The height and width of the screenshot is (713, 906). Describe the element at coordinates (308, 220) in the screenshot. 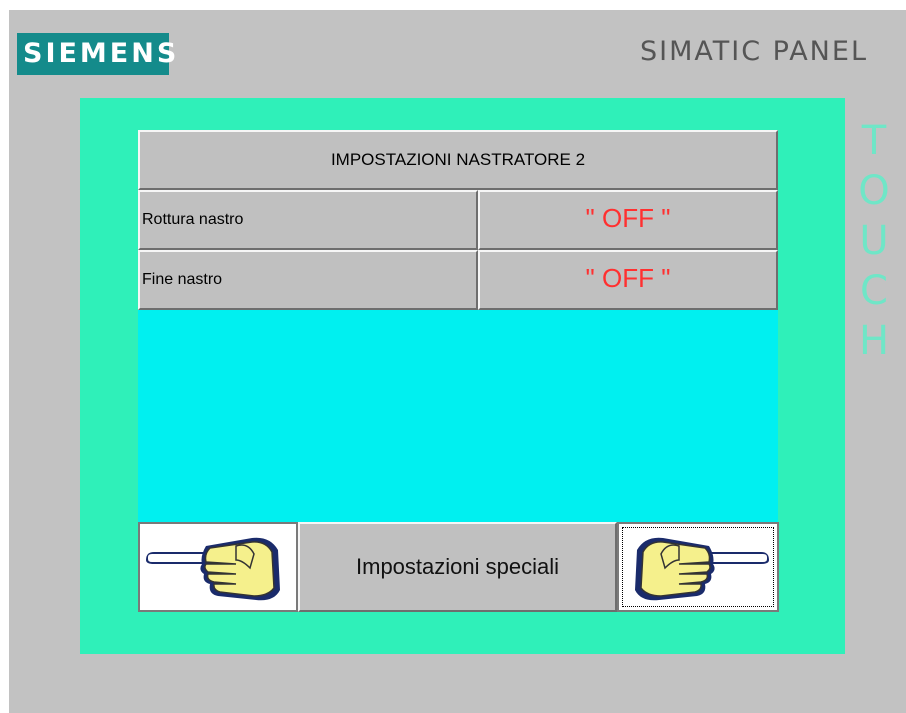

I see `setting-label-rottura-nastro: Rottura nastro` at that location.